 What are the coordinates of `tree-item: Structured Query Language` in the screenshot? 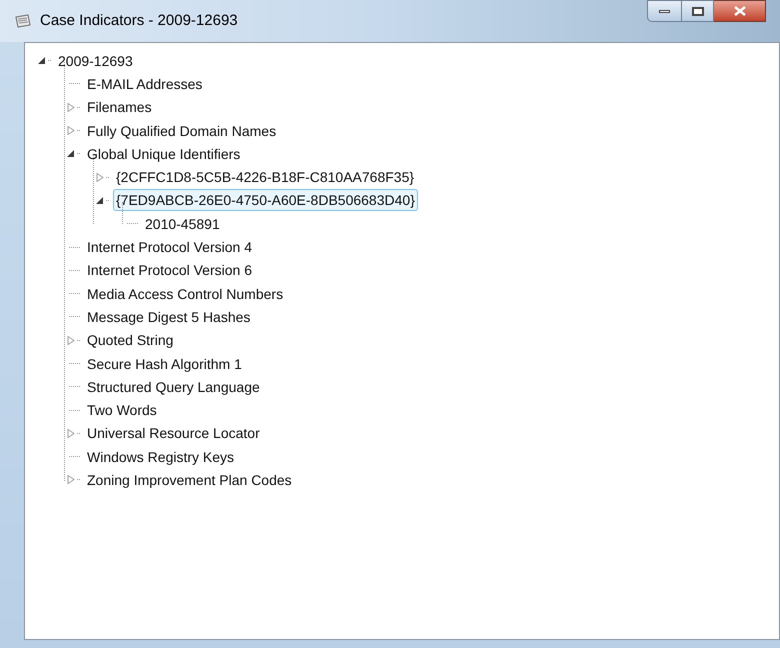 It's located at (173, 387).